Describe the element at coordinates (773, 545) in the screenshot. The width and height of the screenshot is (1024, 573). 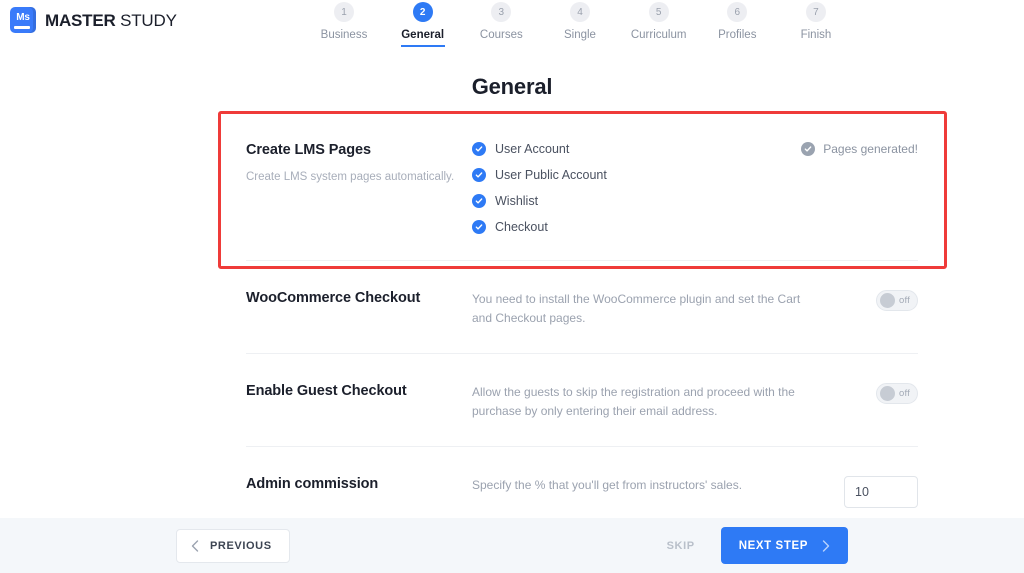
I see `next-step-button-label: NEXT STEP` at that location.